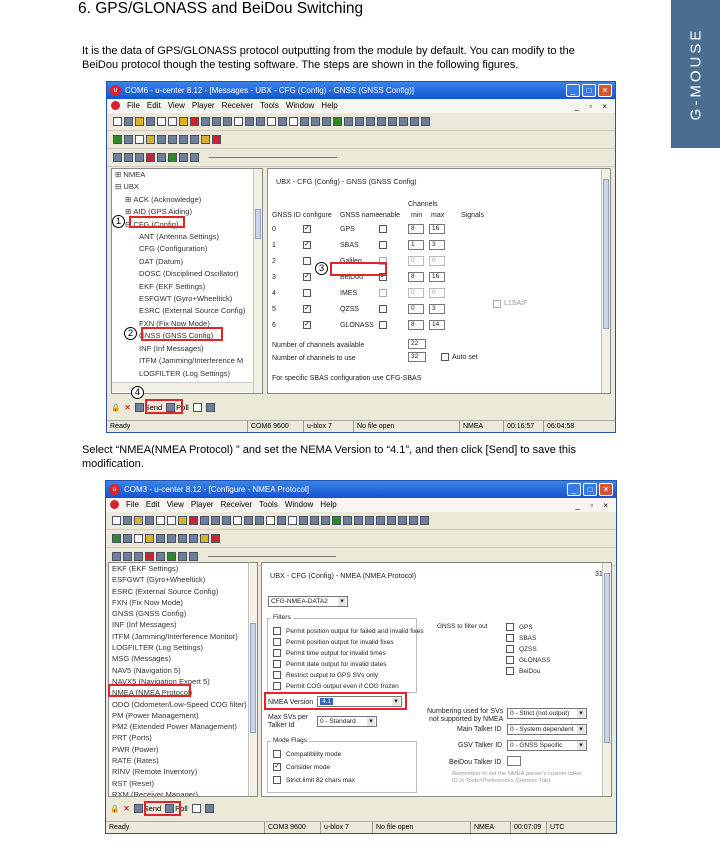 This screenshot has width=720, height=844. I want to click on menu-edit: Edit, so click(153, 505).